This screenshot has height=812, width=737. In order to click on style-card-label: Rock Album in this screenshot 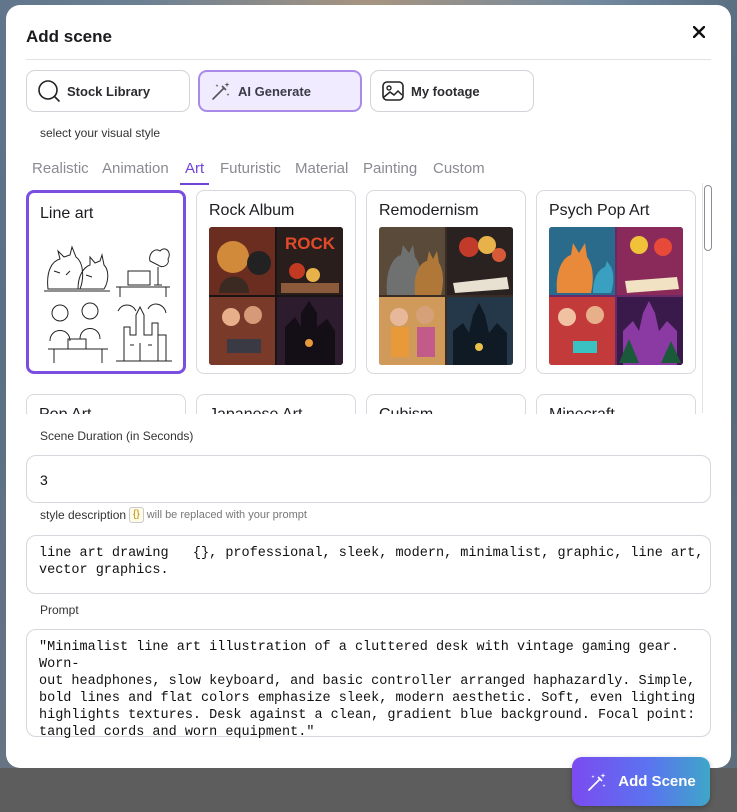, I will do `click(252, 210)`.